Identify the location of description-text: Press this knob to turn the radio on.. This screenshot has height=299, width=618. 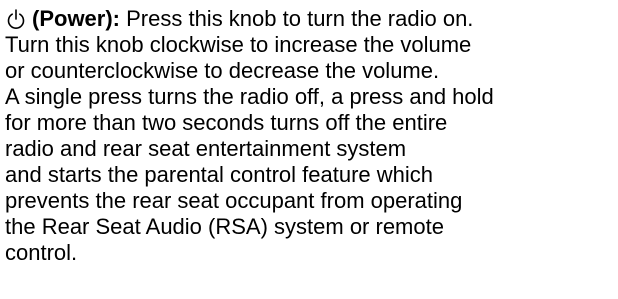
(297, 18).